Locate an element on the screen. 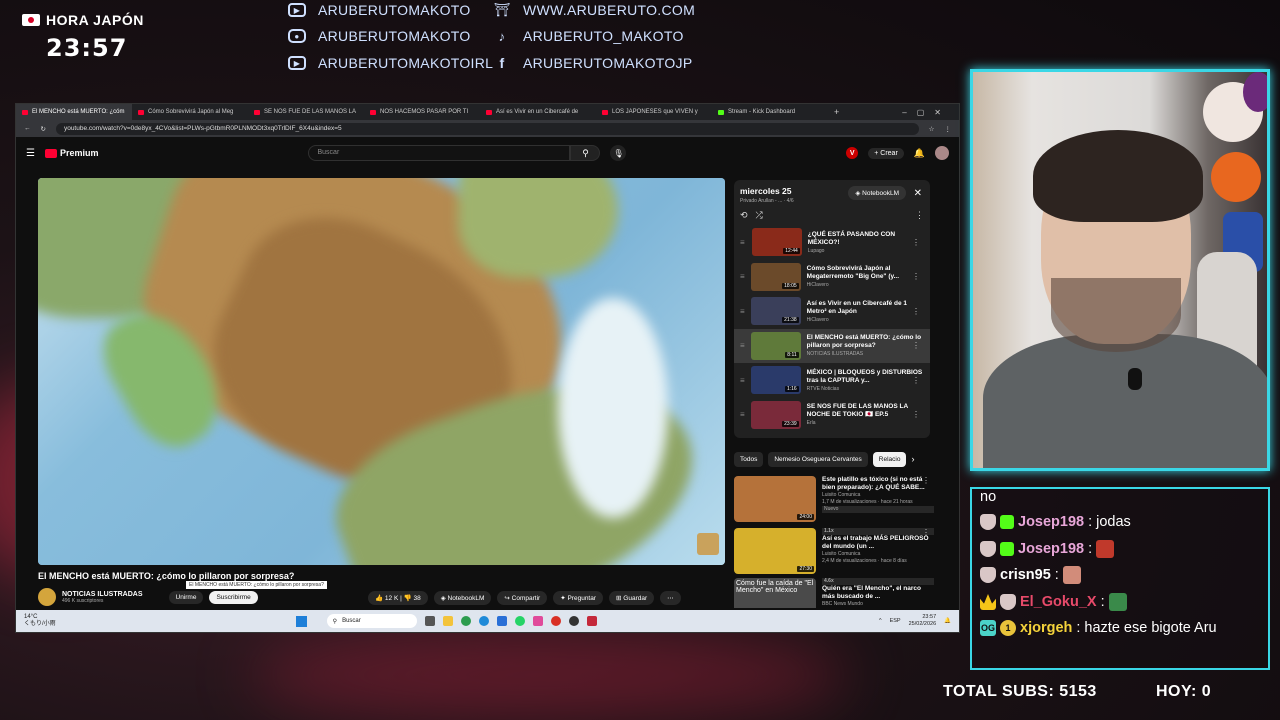 This screenshot has height=720, width=1280. share-button: ↪ Compartir is located at coordinates (522, 598).